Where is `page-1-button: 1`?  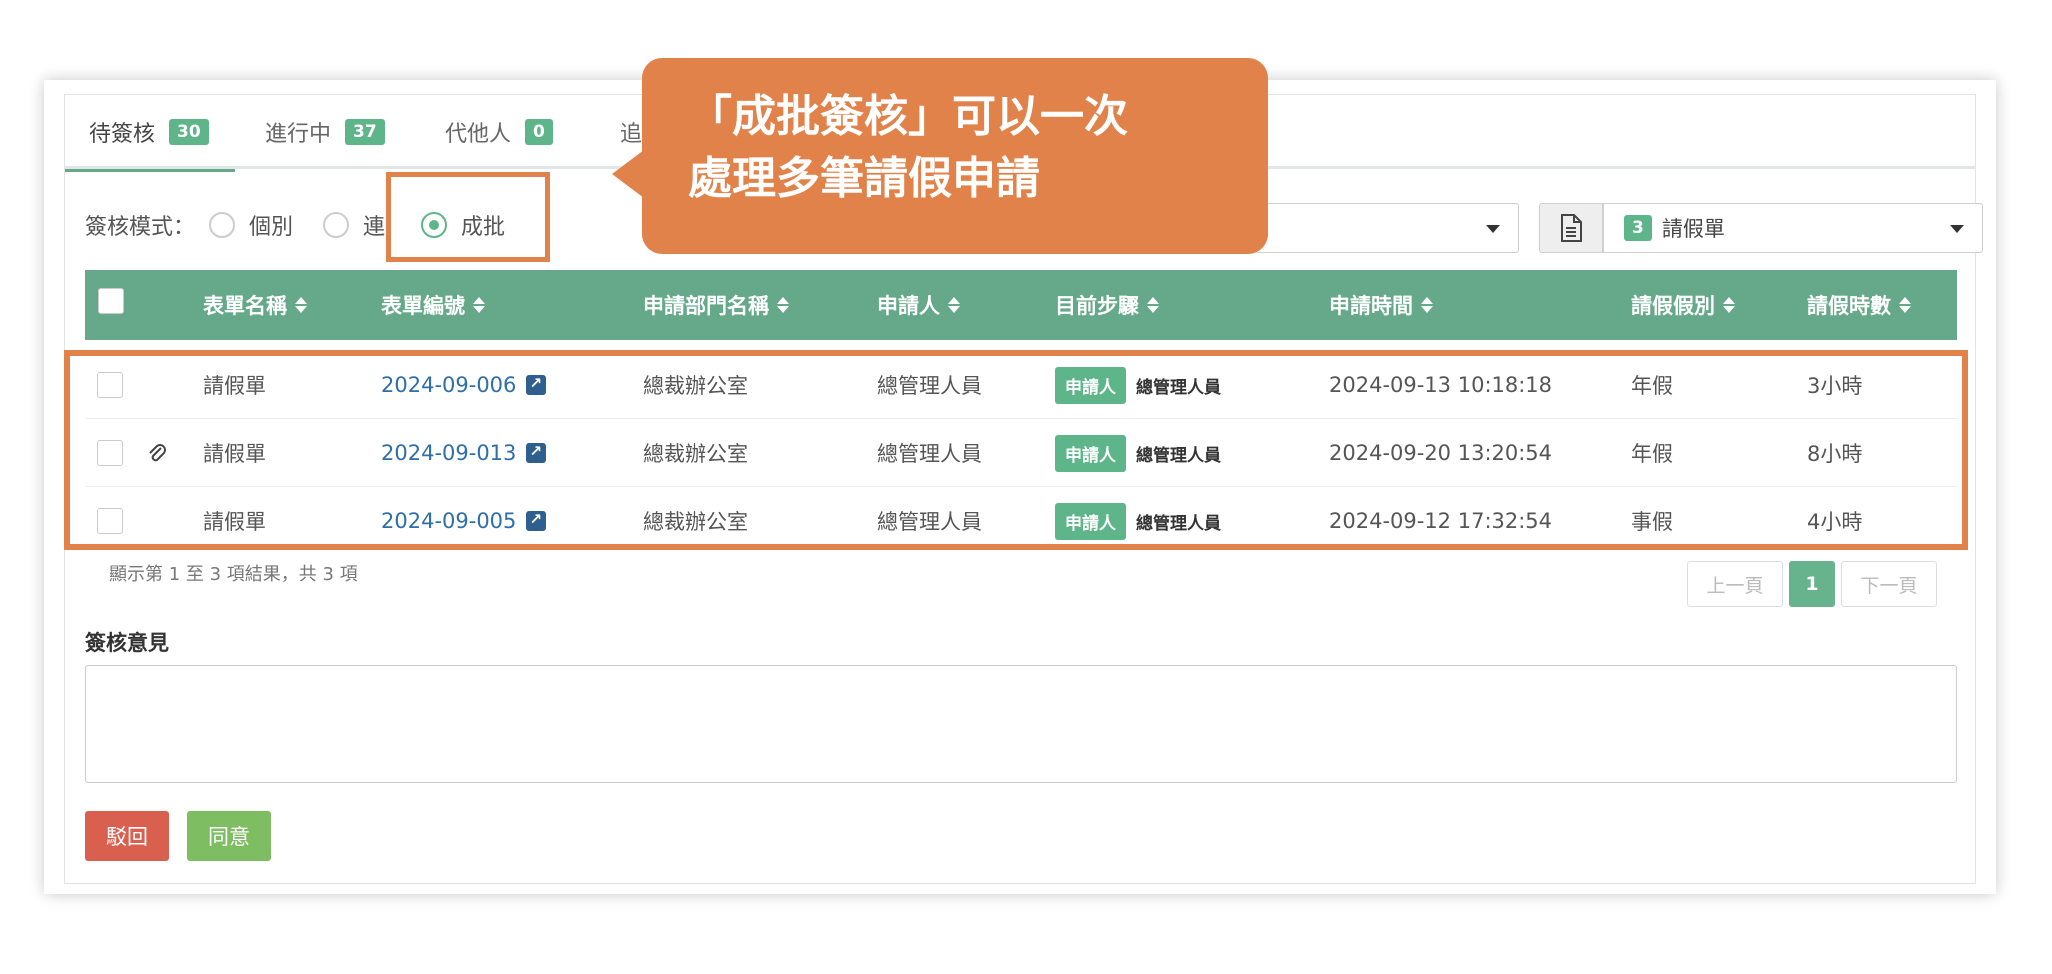
page-1-button: 1 is located at coordinates (1812, 584).